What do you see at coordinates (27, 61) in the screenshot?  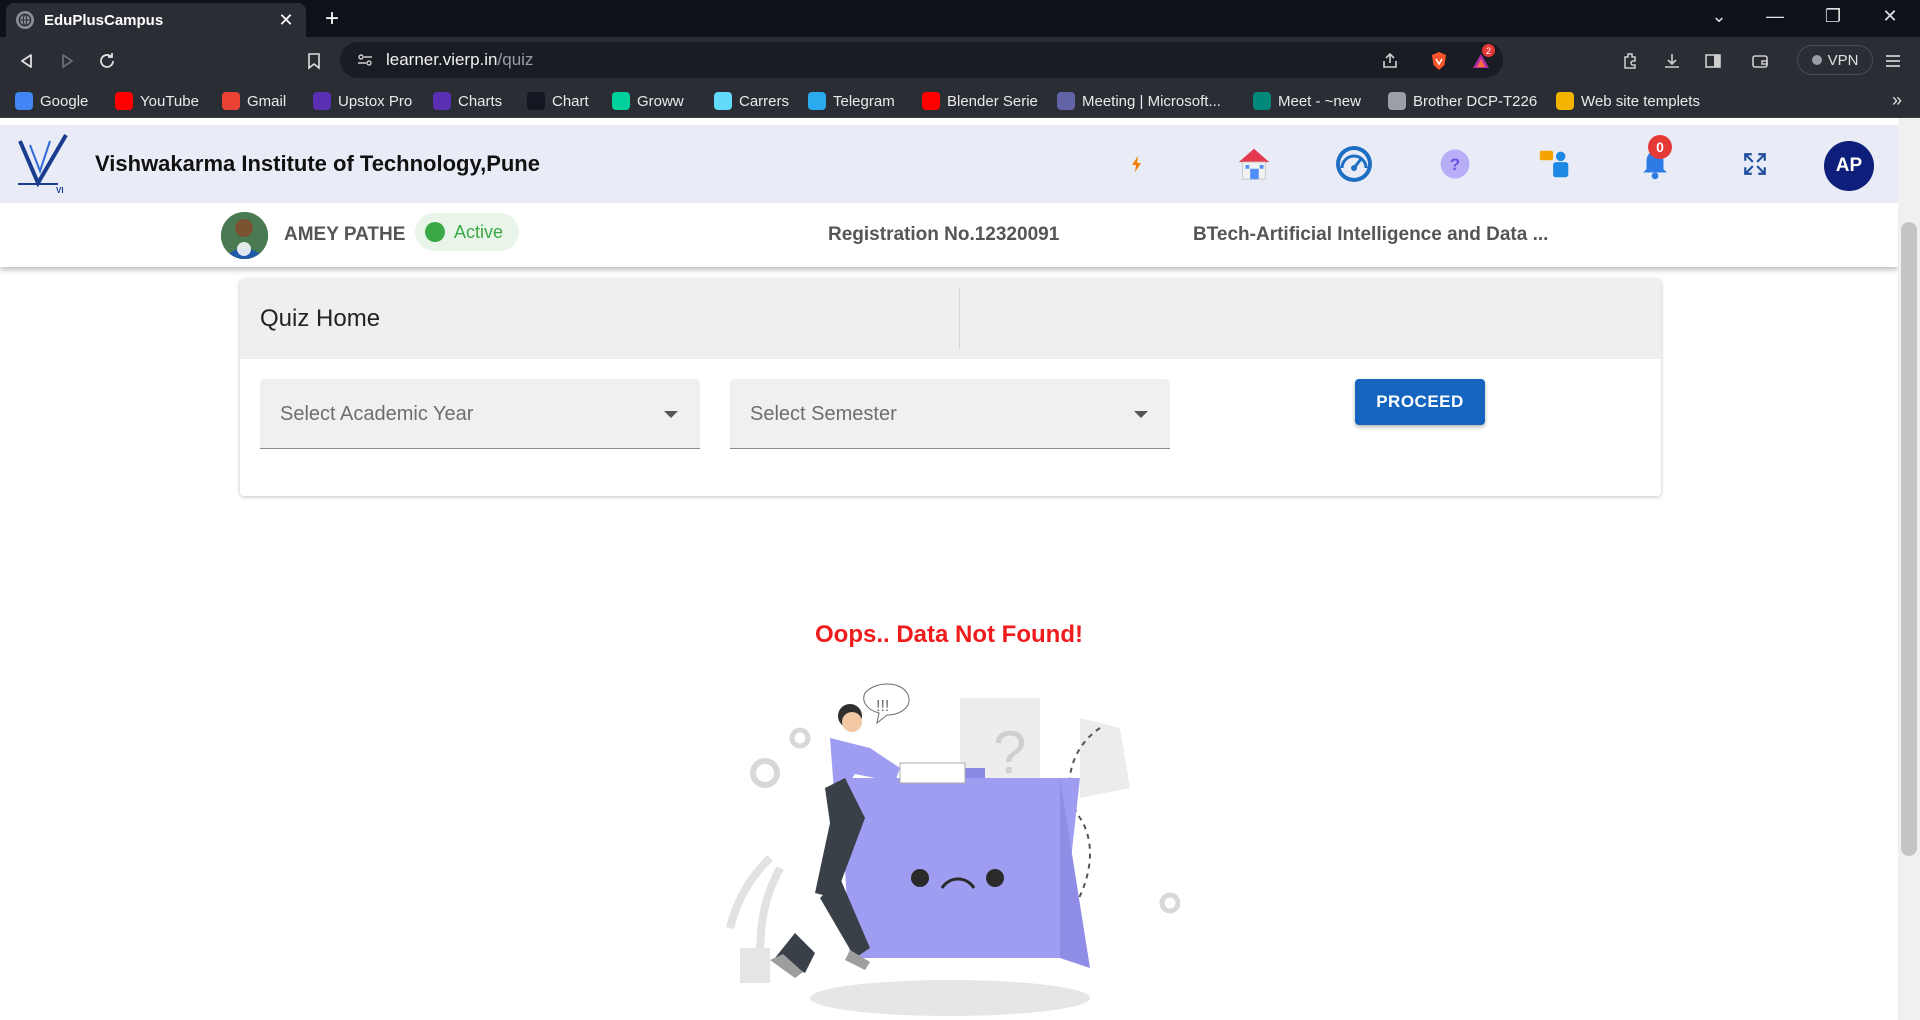 I see `back-icon` at bounding box center [27, 61].